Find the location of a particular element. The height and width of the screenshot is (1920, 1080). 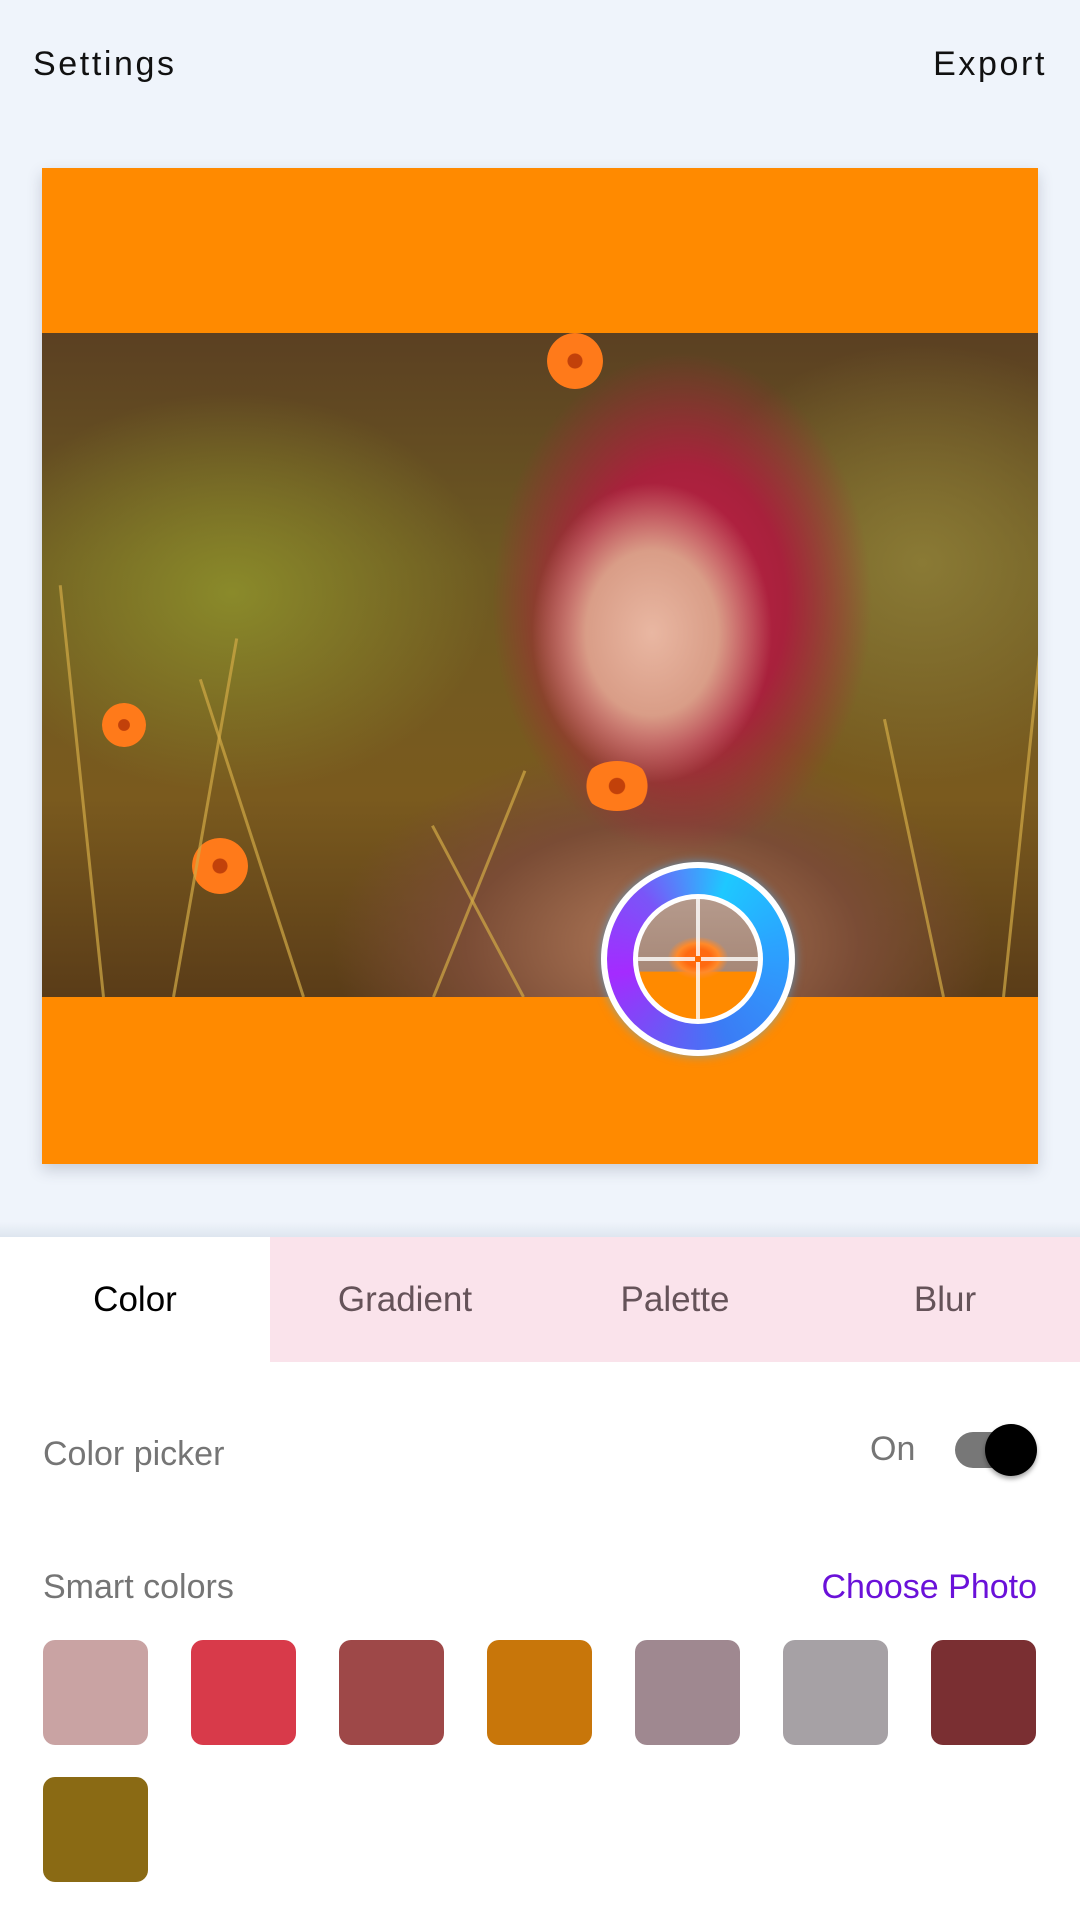

tab-gradient: Gradient is located at coordinates (405, 1299).